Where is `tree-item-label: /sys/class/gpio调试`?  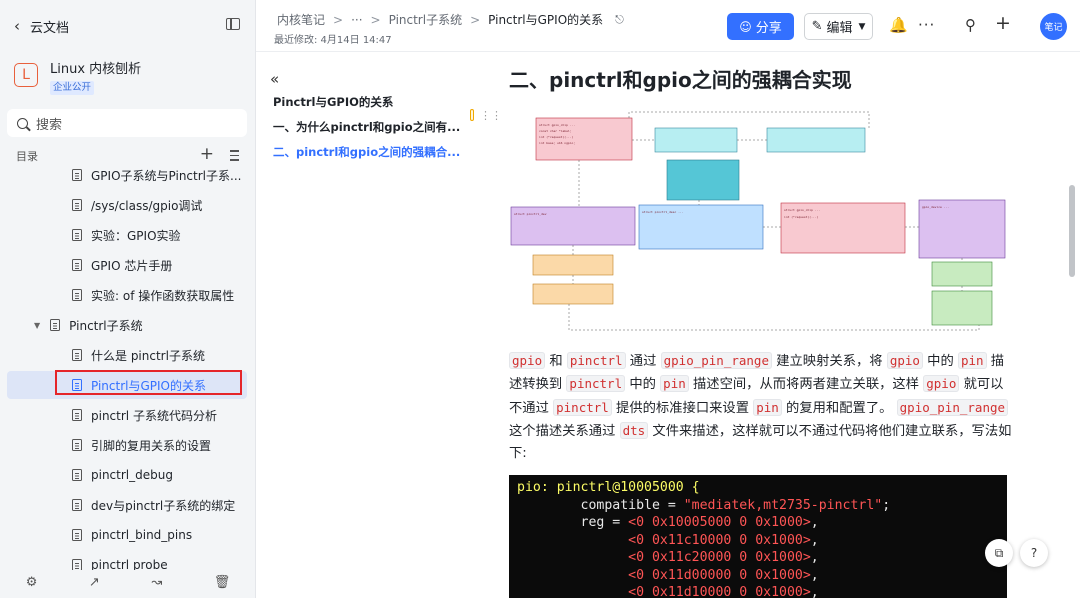
tree-item-label: /sys/class/gpio调试 is located at coordinates (147, 205).